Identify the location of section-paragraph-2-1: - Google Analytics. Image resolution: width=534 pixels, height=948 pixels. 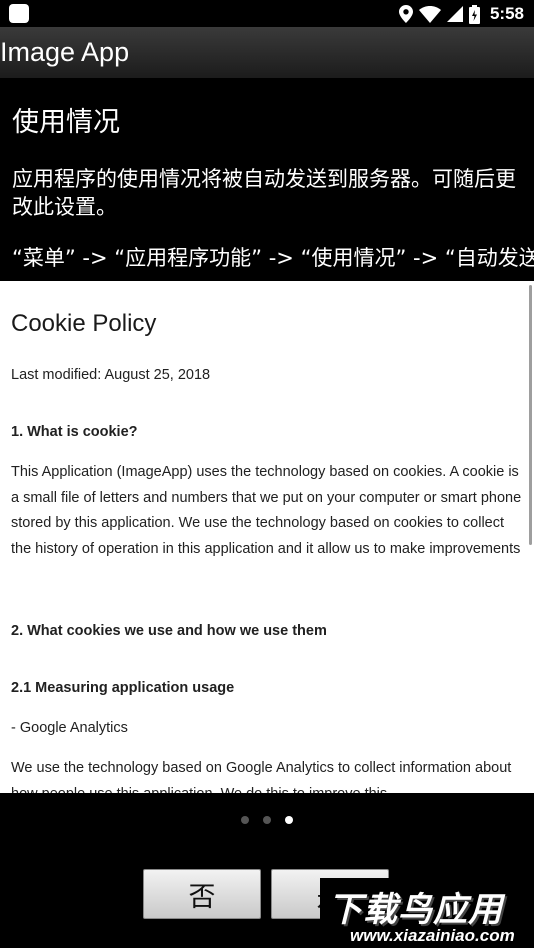
(69, 728).